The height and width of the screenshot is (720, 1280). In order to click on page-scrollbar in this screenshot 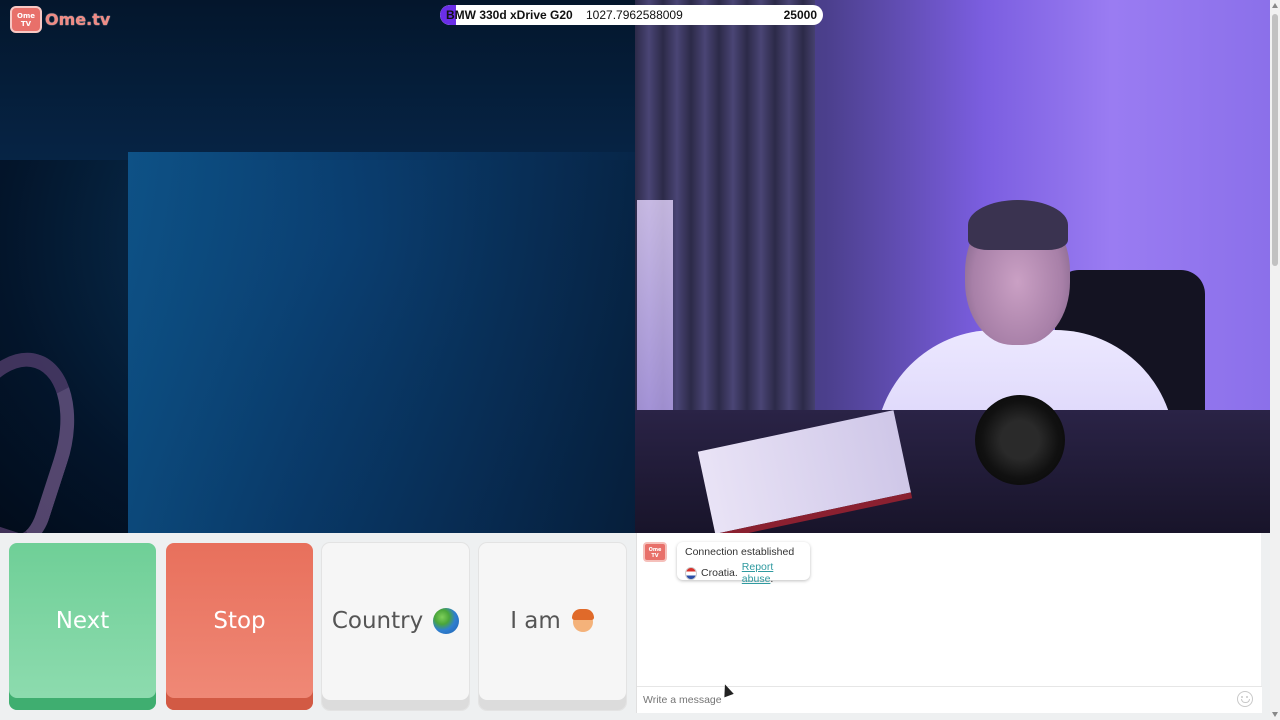, I will do `click(1275, 360)`.